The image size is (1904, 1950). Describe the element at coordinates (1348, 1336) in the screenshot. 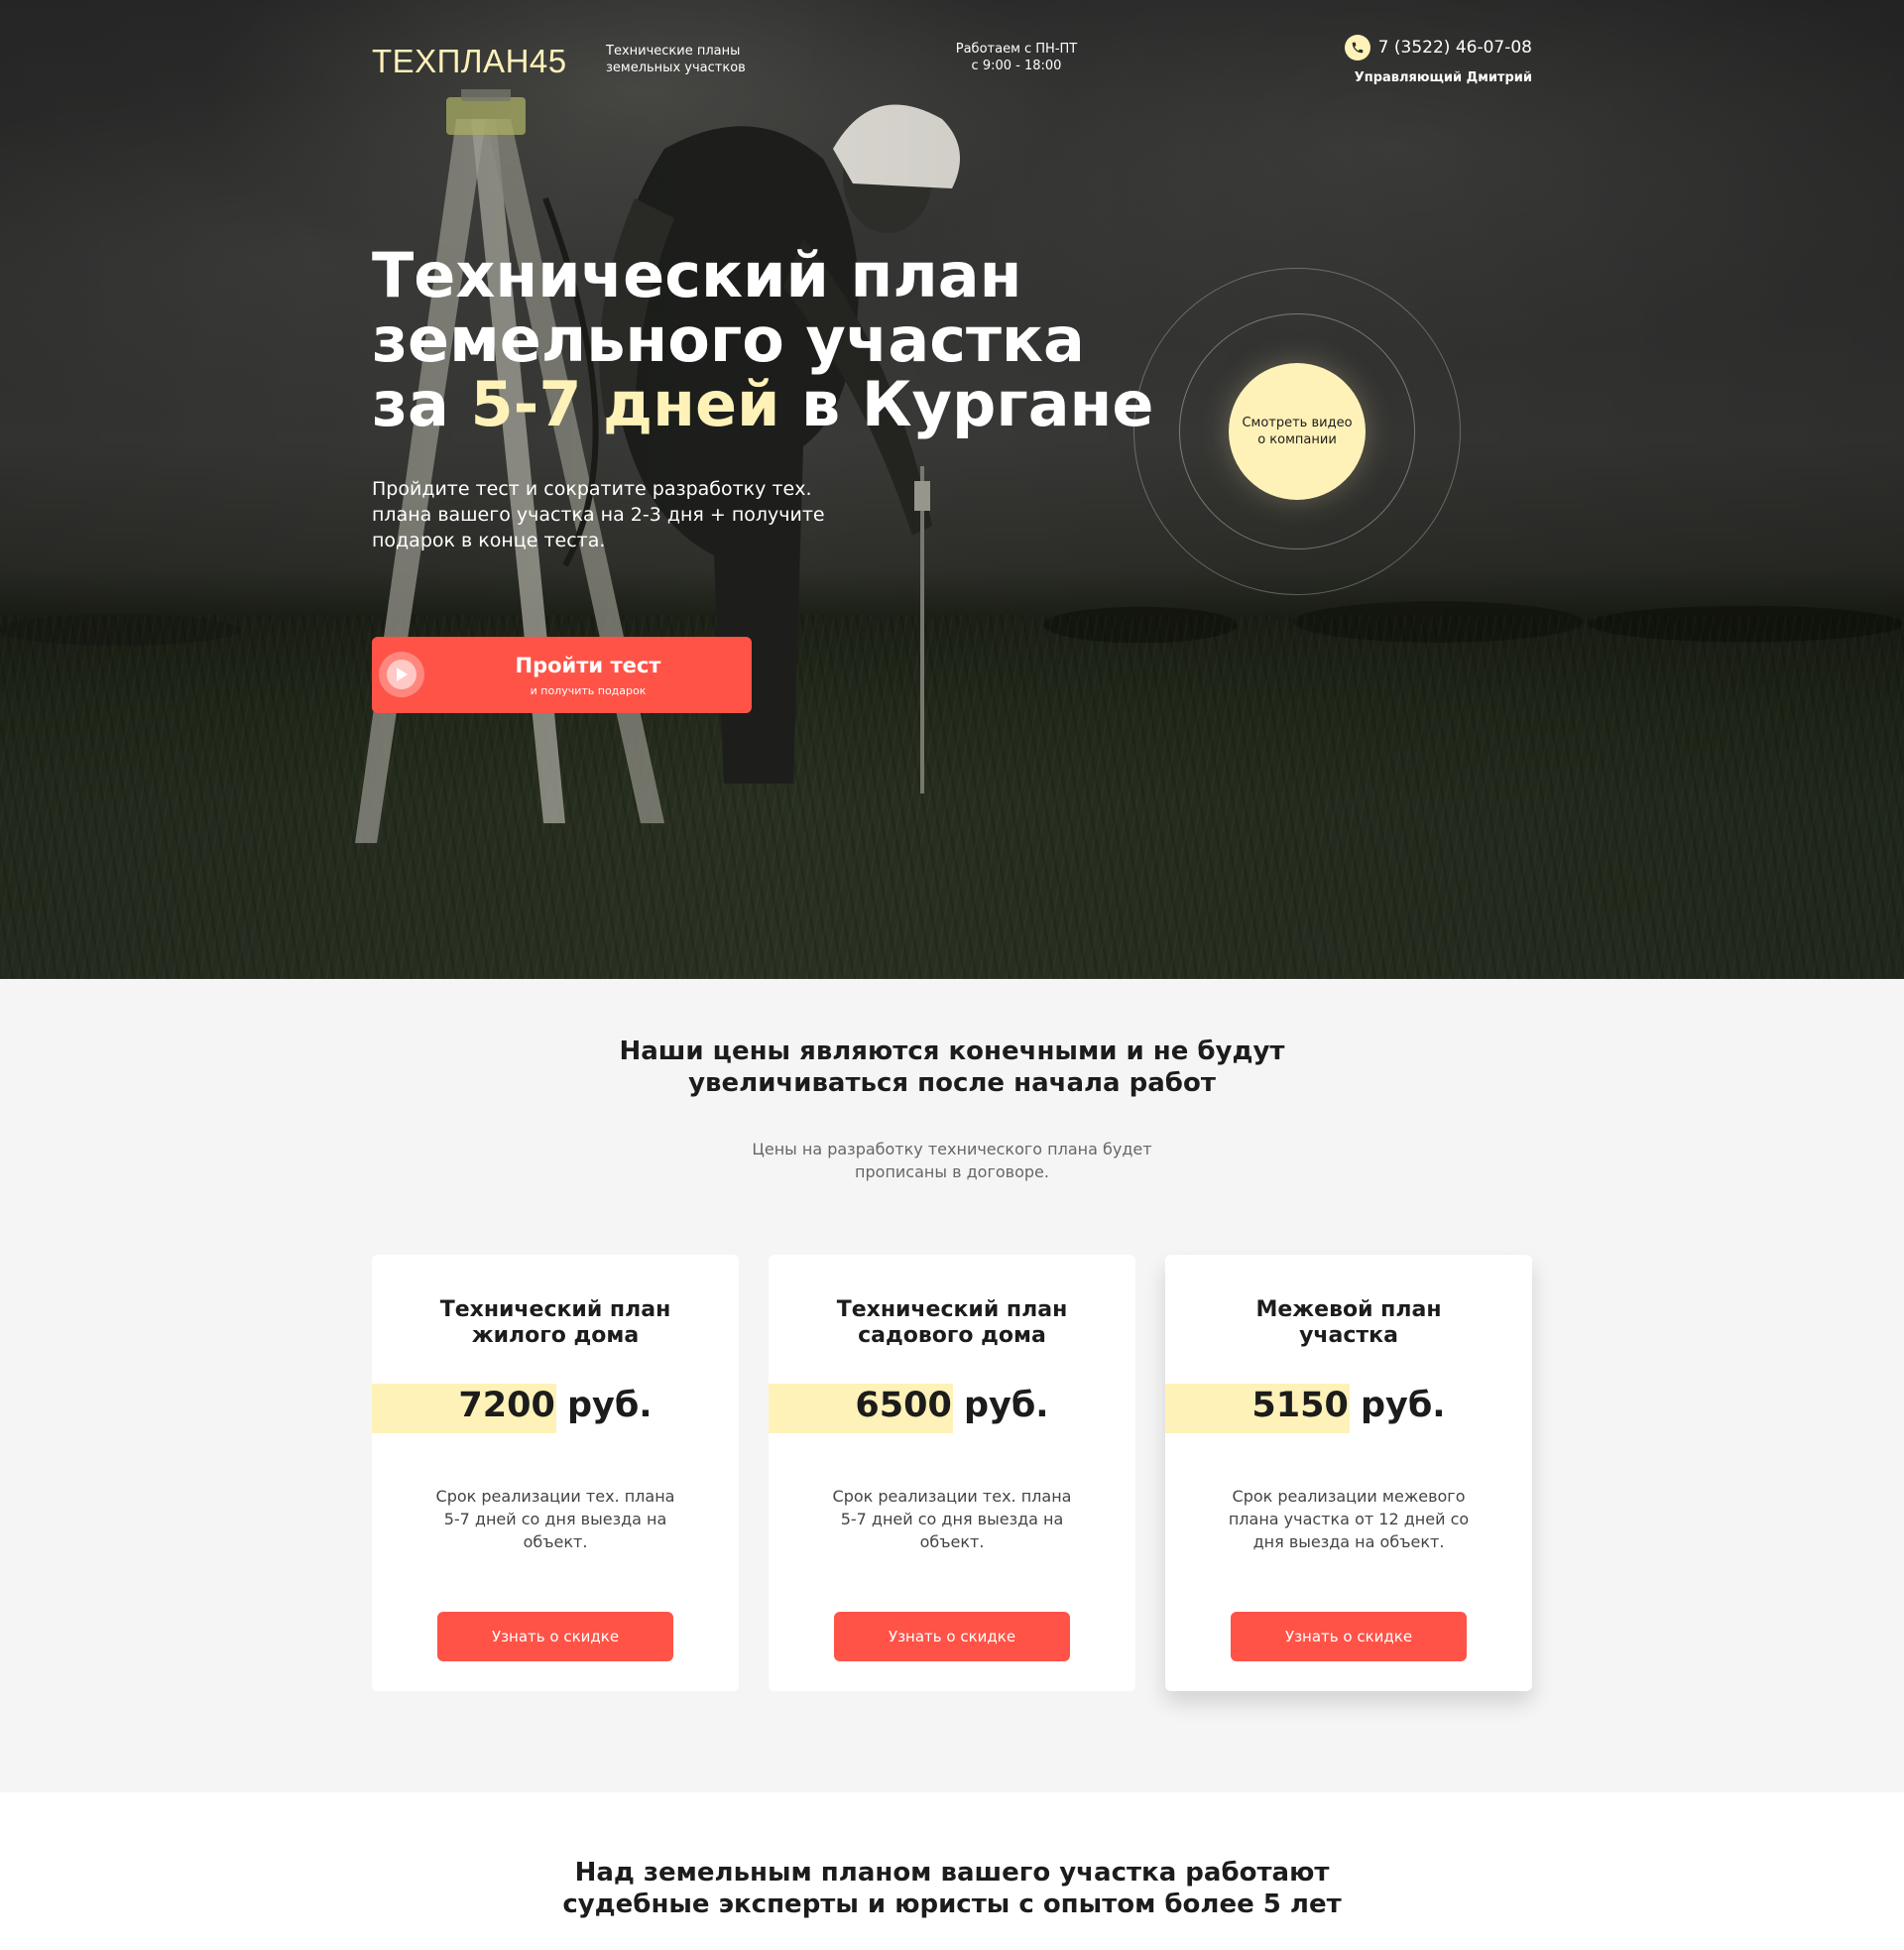

I see `price-card-title-line: участка` at that location.